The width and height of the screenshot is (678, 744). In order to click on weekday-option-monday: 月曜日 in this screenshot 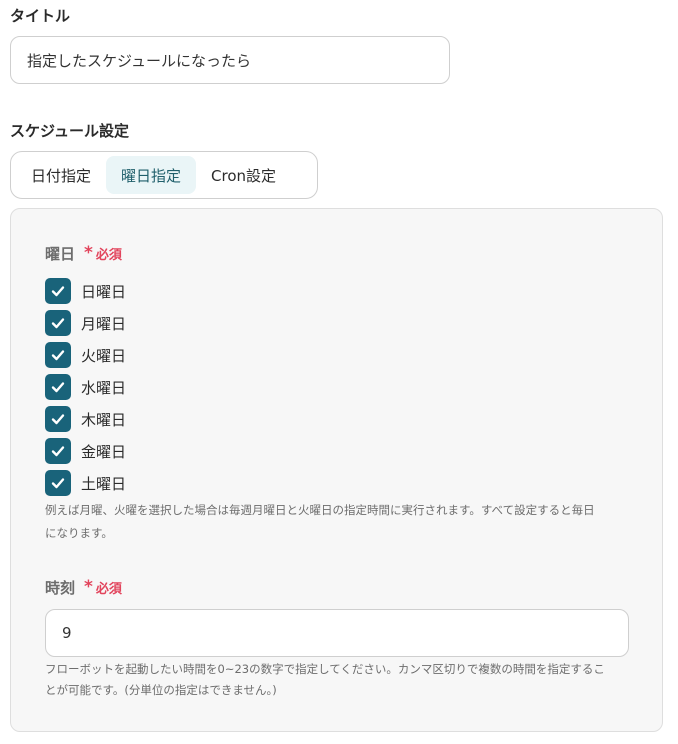, I will do `click(85, 323)`.